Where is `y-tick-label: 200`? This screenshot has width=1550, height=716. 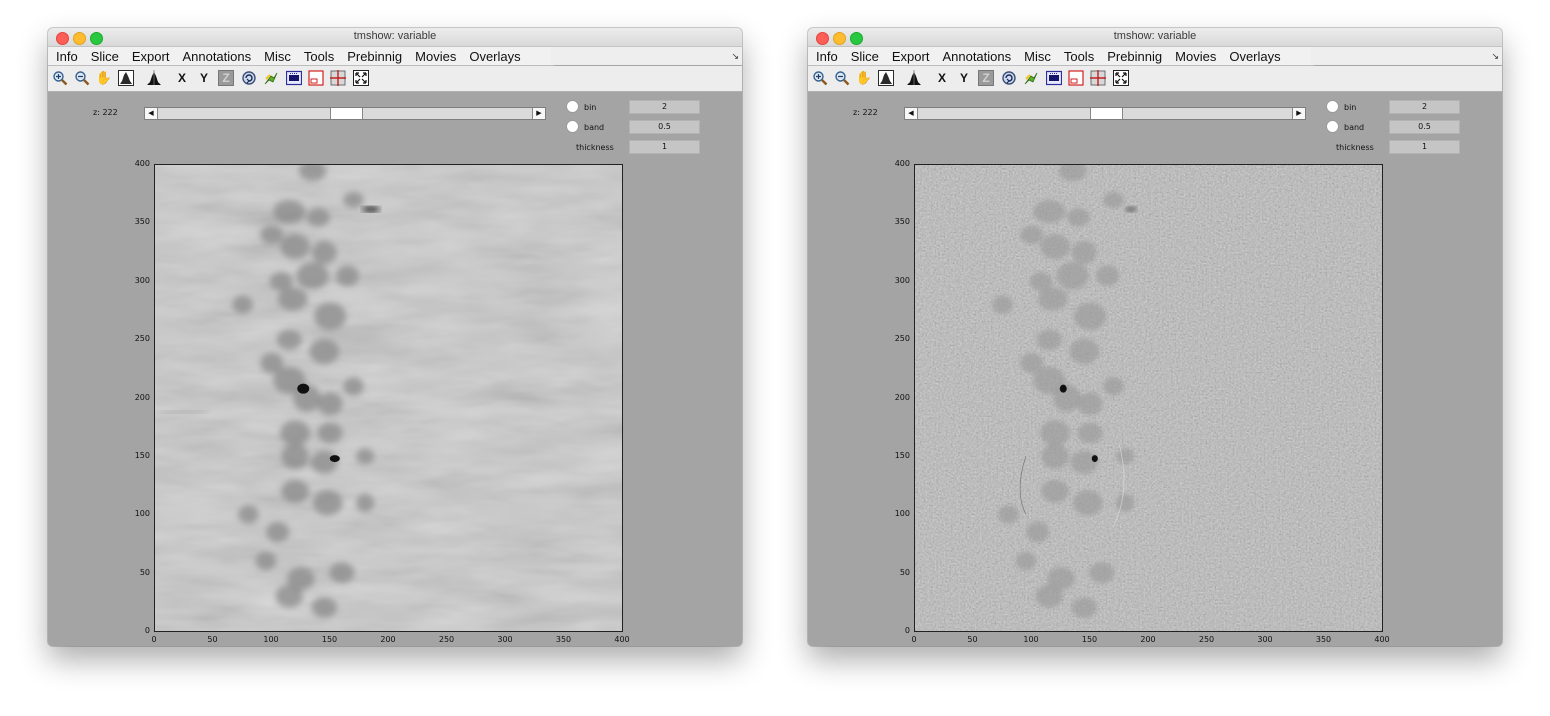 y-tick-label: 200 is located at coordinates (142, 397).